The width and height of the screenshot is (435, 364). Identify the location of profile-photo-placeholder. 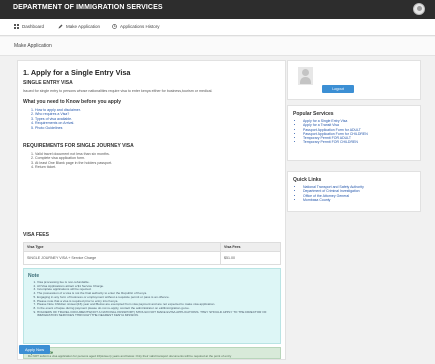
(305, 76).